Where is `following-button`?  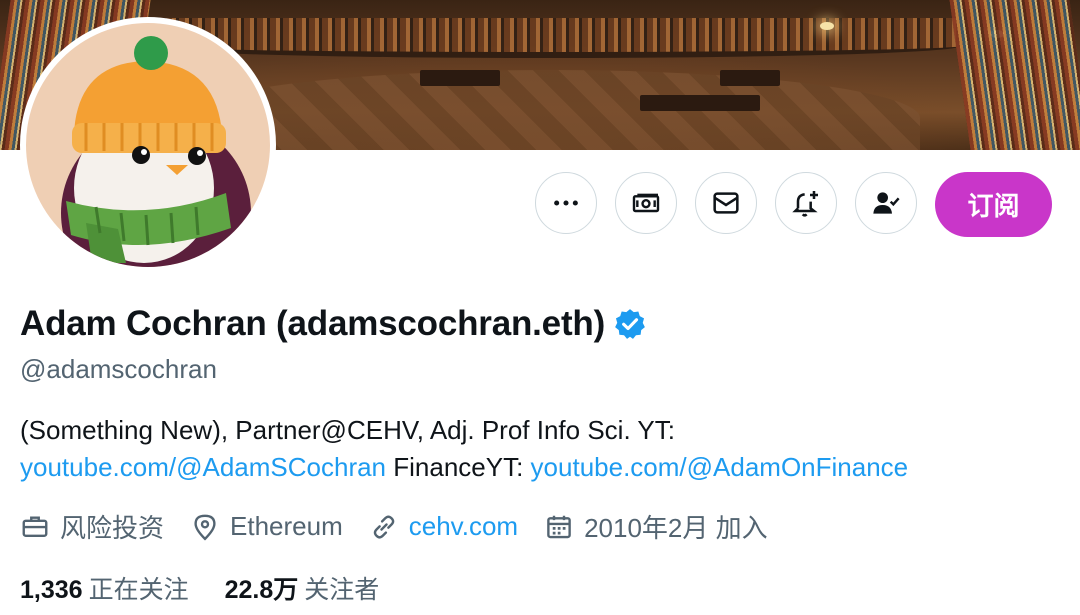 following-button is located at coordinates (886, 203).